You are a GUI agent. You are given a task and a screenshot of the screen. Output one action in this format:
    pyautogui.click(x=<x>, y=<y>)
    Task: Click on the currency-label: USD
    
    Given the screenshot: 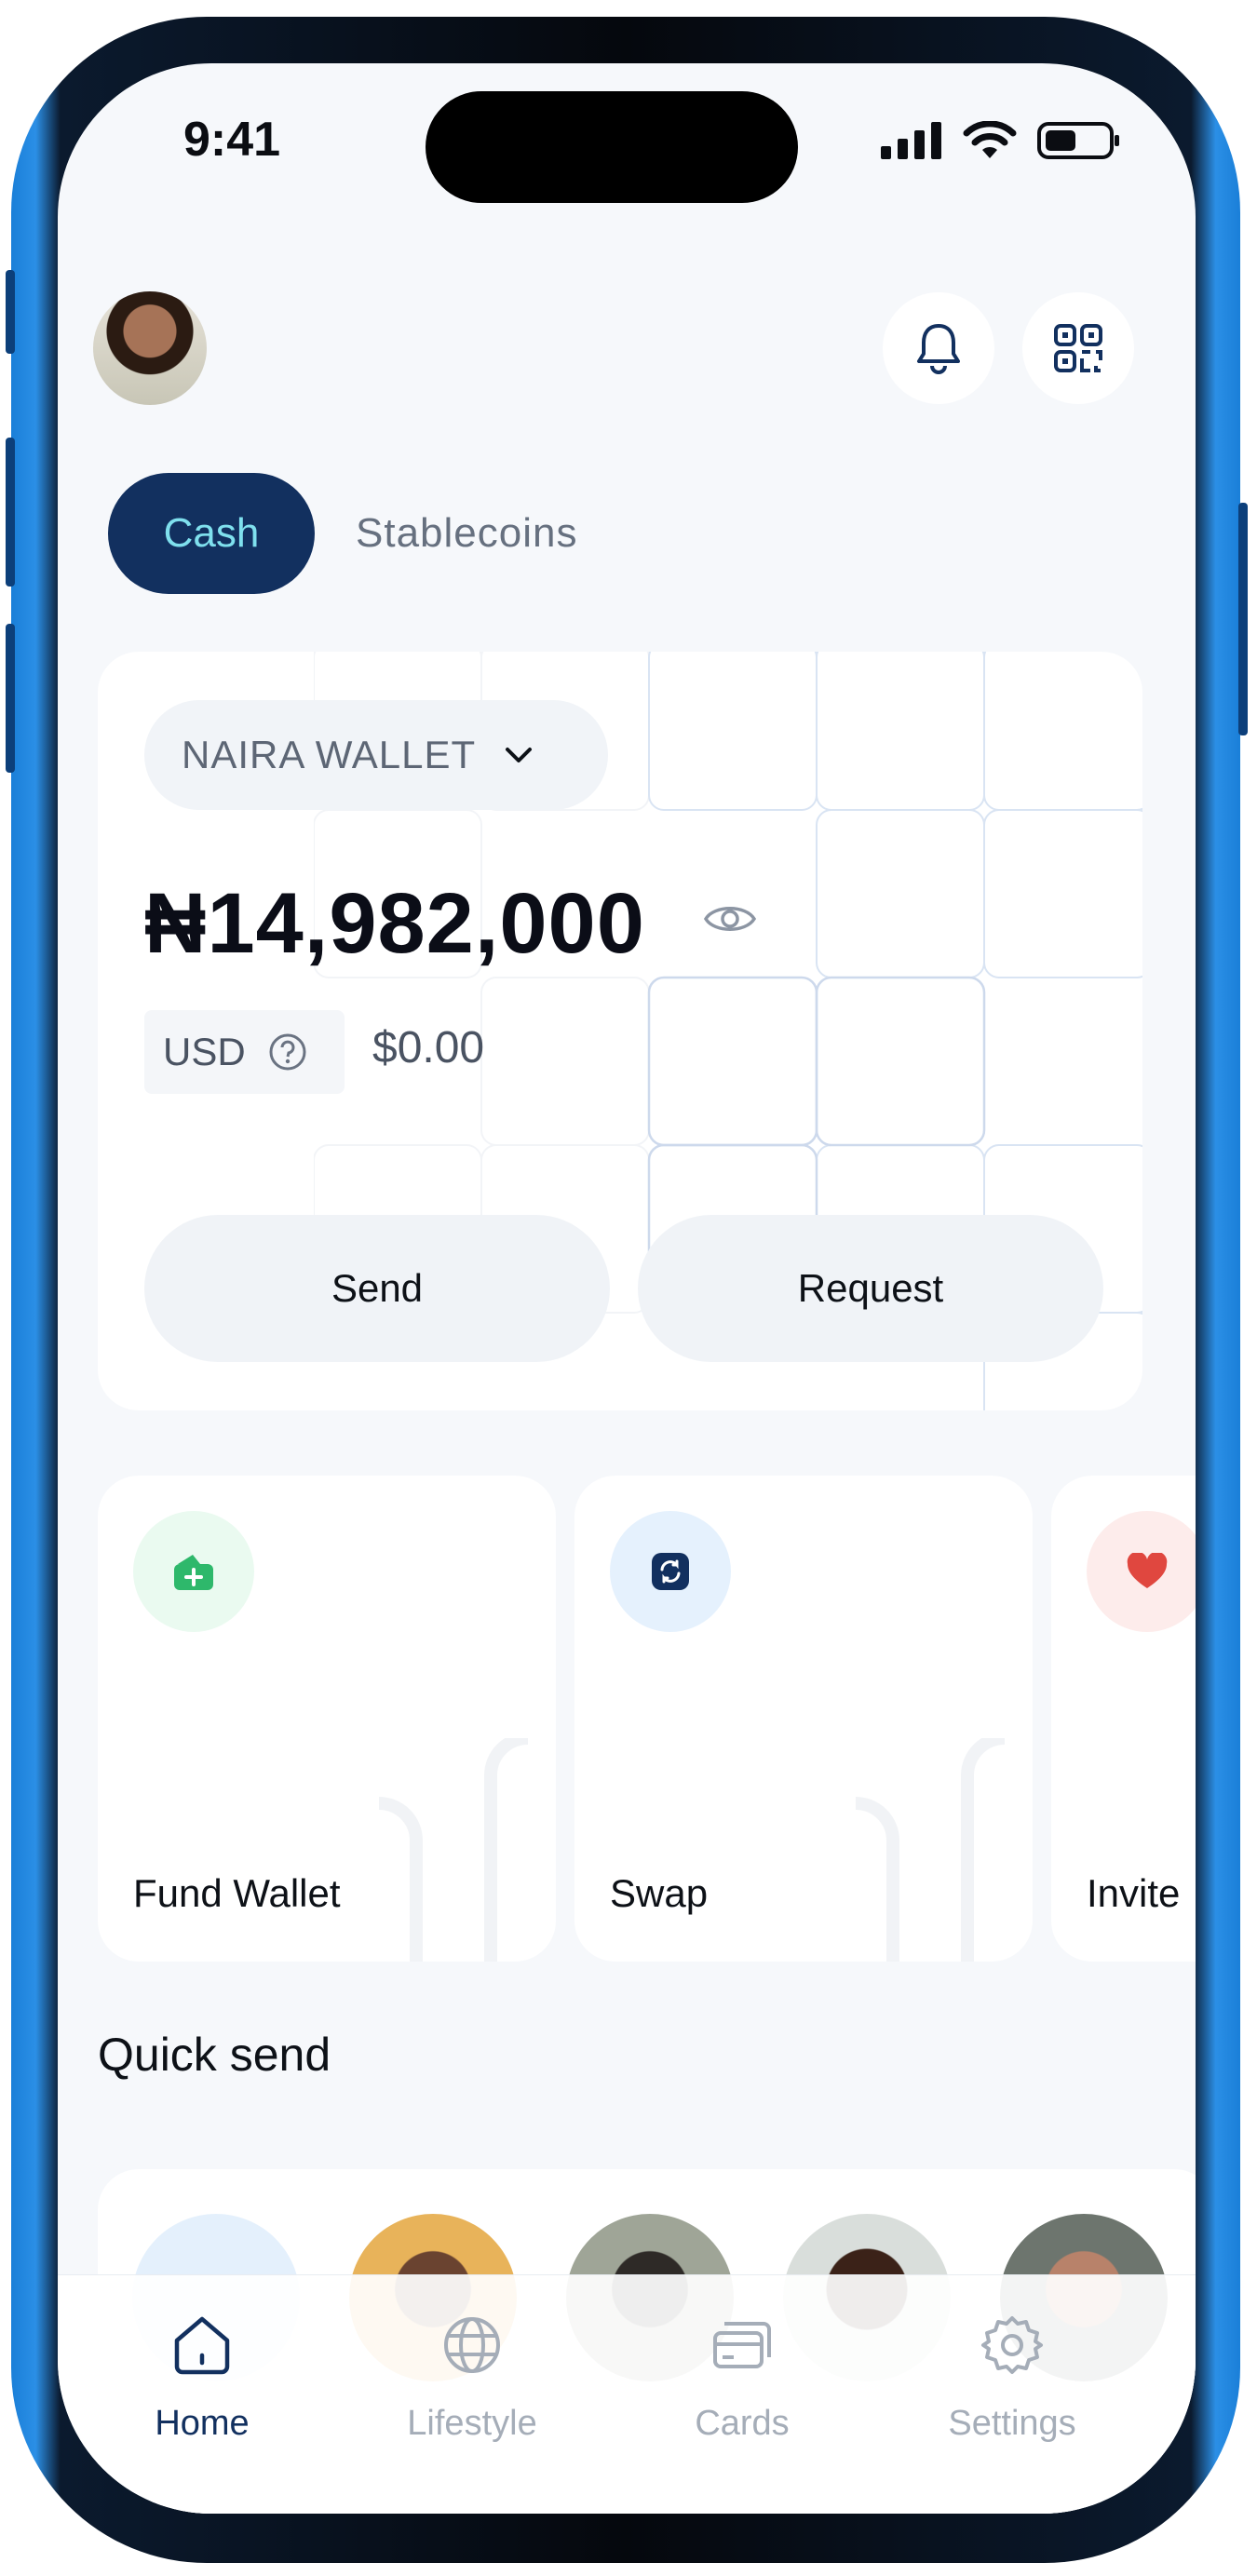 What is the action you would take?
    pyautogui.click(x=204, y=1051)
    